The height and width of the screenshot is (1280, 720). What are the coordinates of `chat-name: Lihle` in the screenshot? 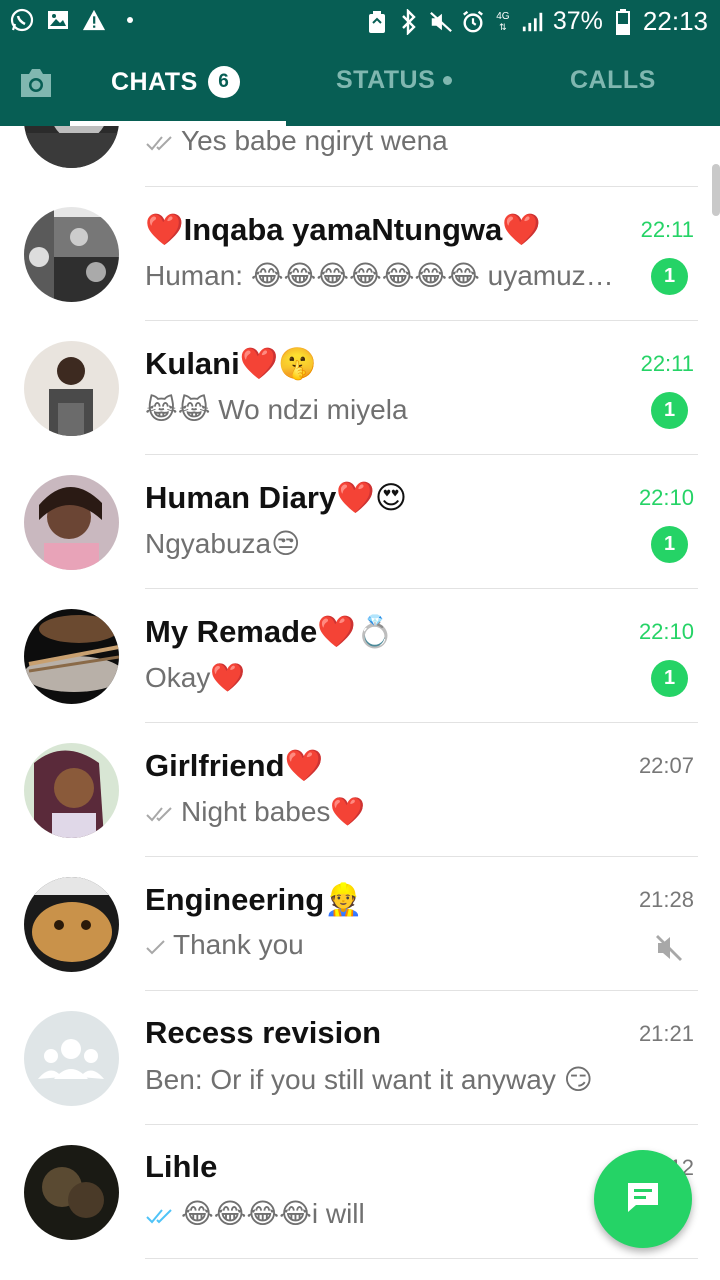 It's located at (181, 1166).